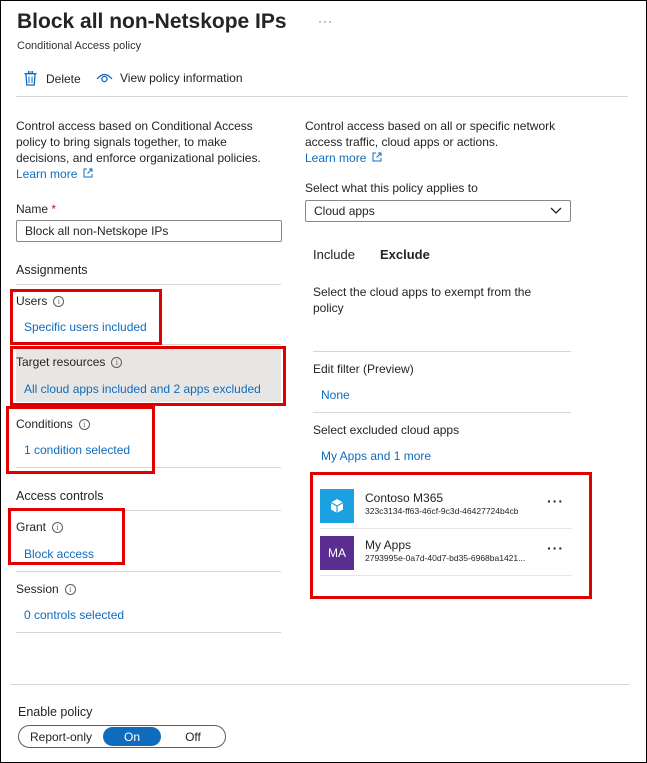  What do you see at coordinates (104, 78) in the screenshot?
I see `eye-icon` at bounding box center [104, 78].